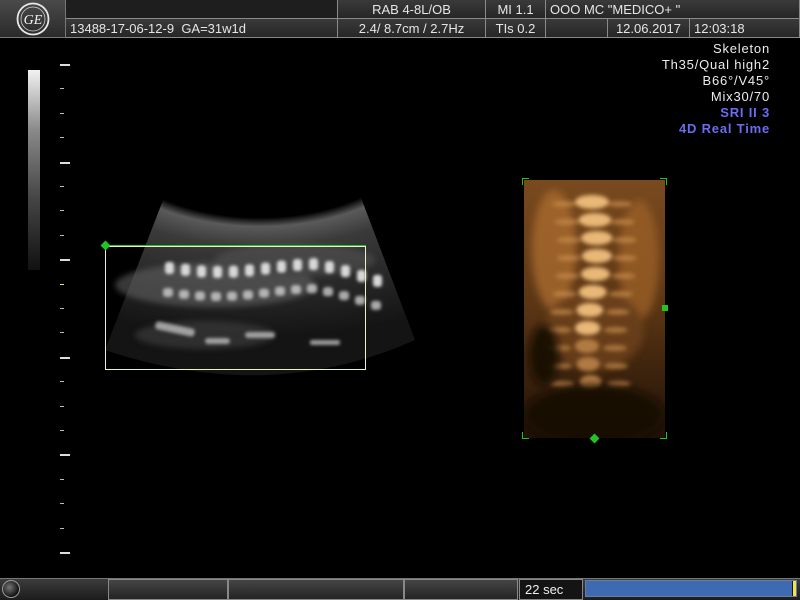 This screenshot has height=600, width=800. Describe the element at coordinates (412, 28) in the screenshot. I see `scan-params: 2.4/ 8.7cm / 2.7Hz` at that location.